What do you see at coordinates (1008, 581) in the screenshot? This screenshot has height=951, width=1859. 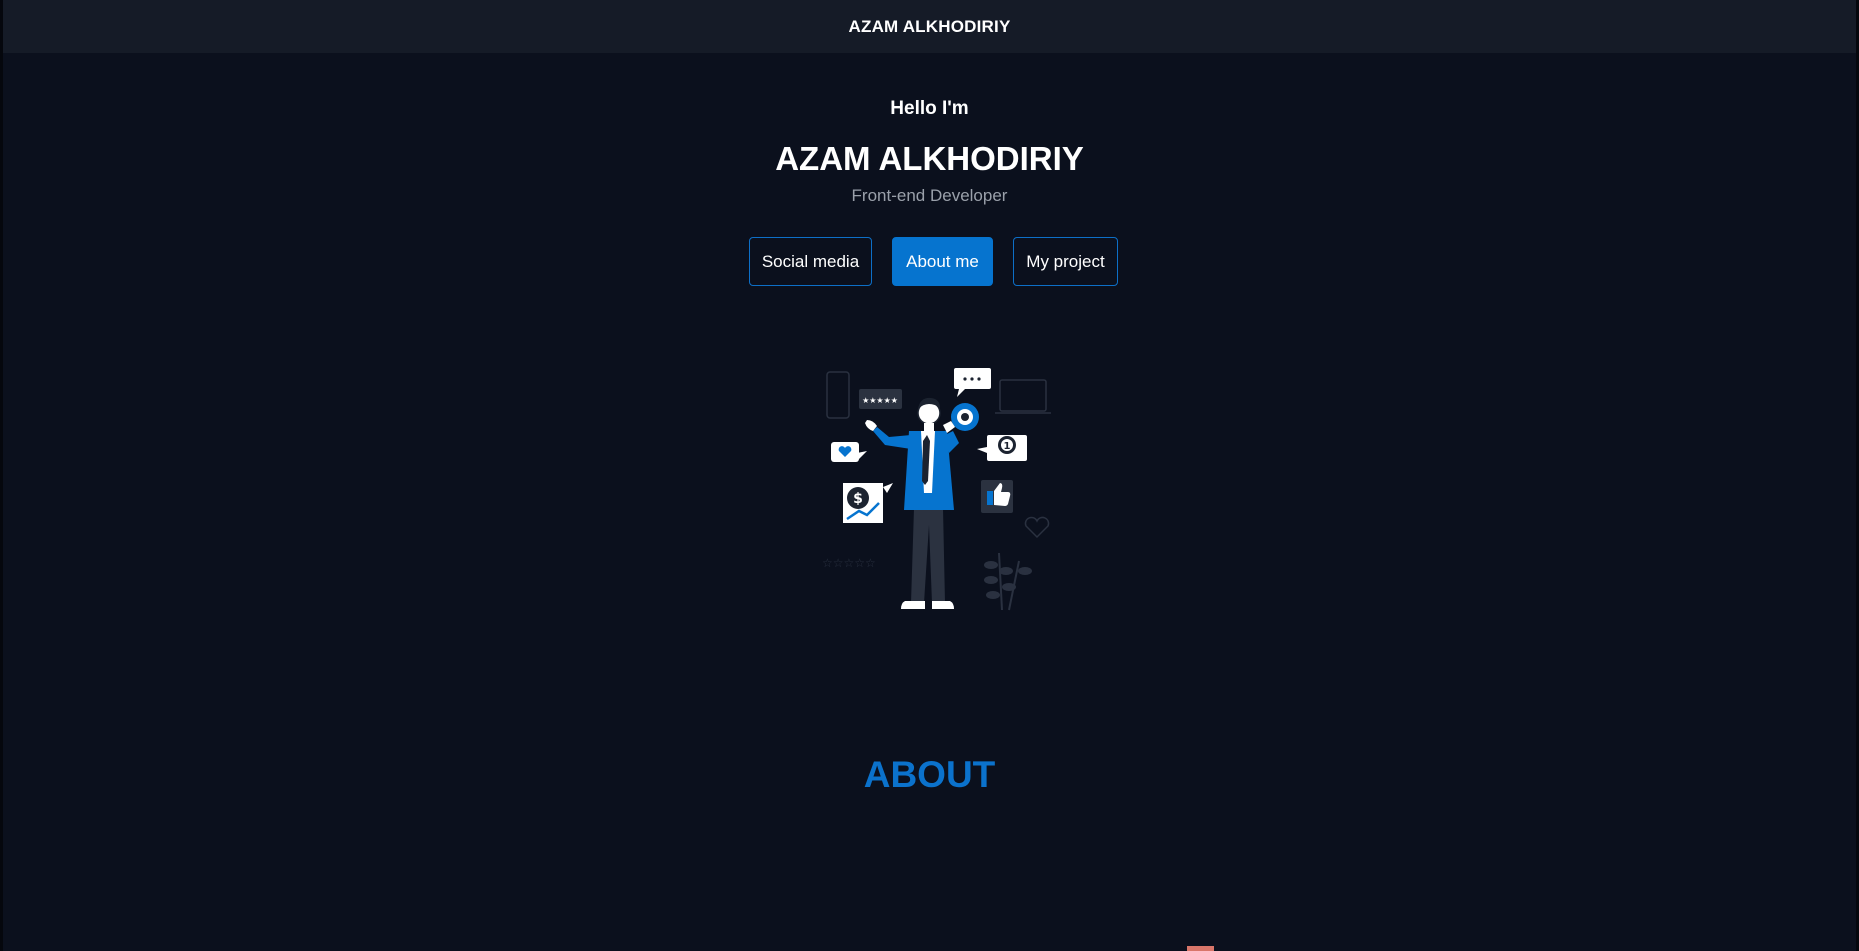 I see `plant-icon` at bounding box center [1008, 581].